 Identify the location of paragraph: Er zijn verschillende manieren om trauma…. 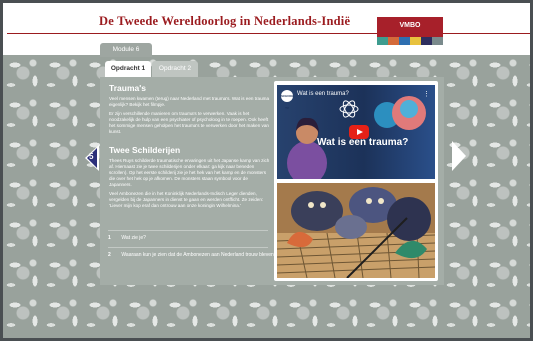
(189, 122).